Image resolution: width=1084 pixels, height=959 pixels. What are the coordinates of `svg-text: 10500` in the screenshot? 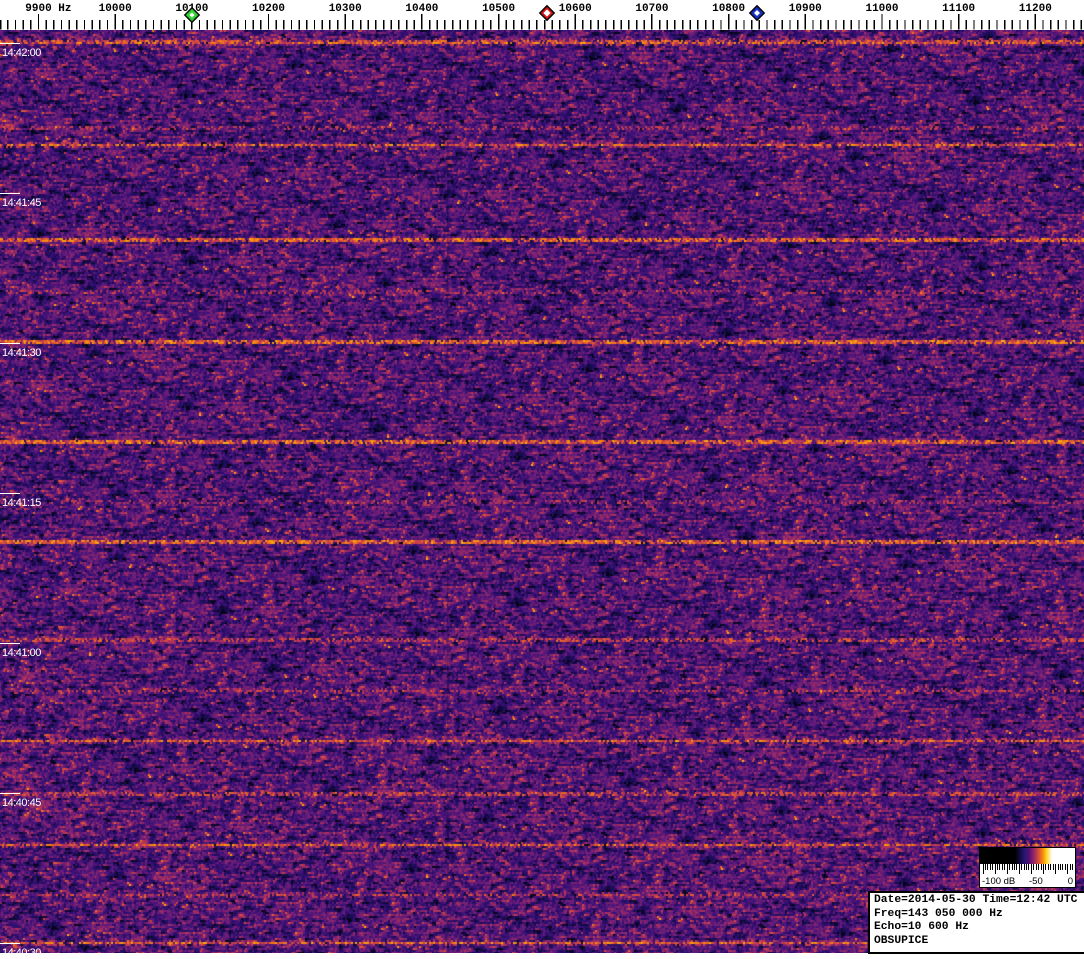 It's located at (498, 9).